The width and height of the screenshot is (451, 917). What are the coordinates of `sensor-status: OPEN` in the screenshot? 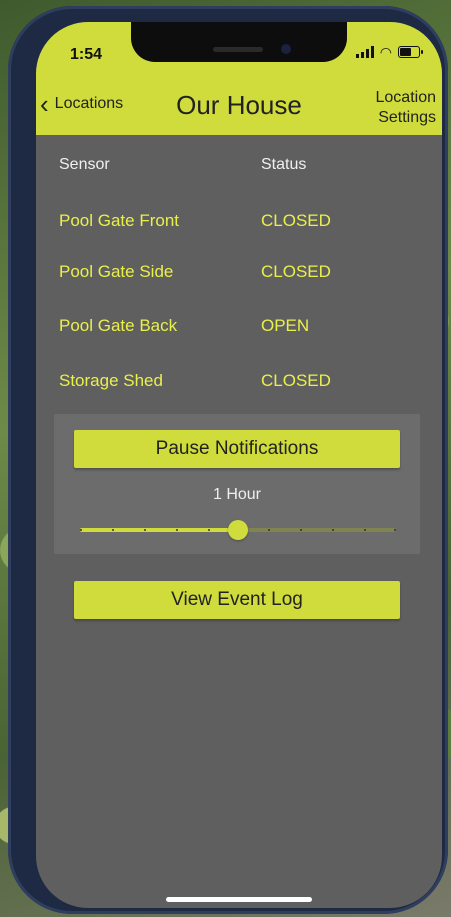 It's located at (285, 325).